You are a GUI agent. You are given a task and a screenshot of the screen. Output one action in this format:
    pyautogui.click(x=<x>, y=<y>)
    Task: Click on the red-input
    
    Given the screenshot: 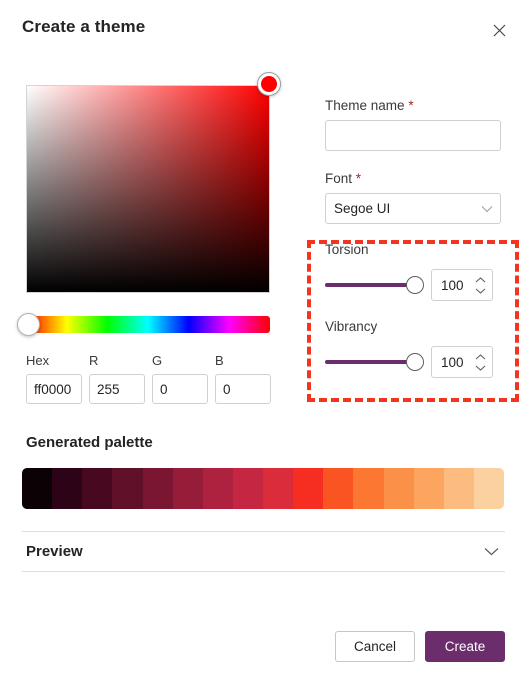 What is the action you would take?
    pyautogui.click(x=117, y=389)
    